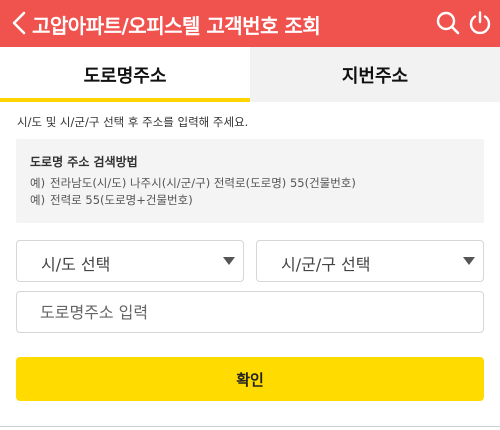  What do you see at coordinates (326, 264) in the screenshot?
I see `sigungu-select-value: 시/군/구 선택` at bounding box center [326, 264].